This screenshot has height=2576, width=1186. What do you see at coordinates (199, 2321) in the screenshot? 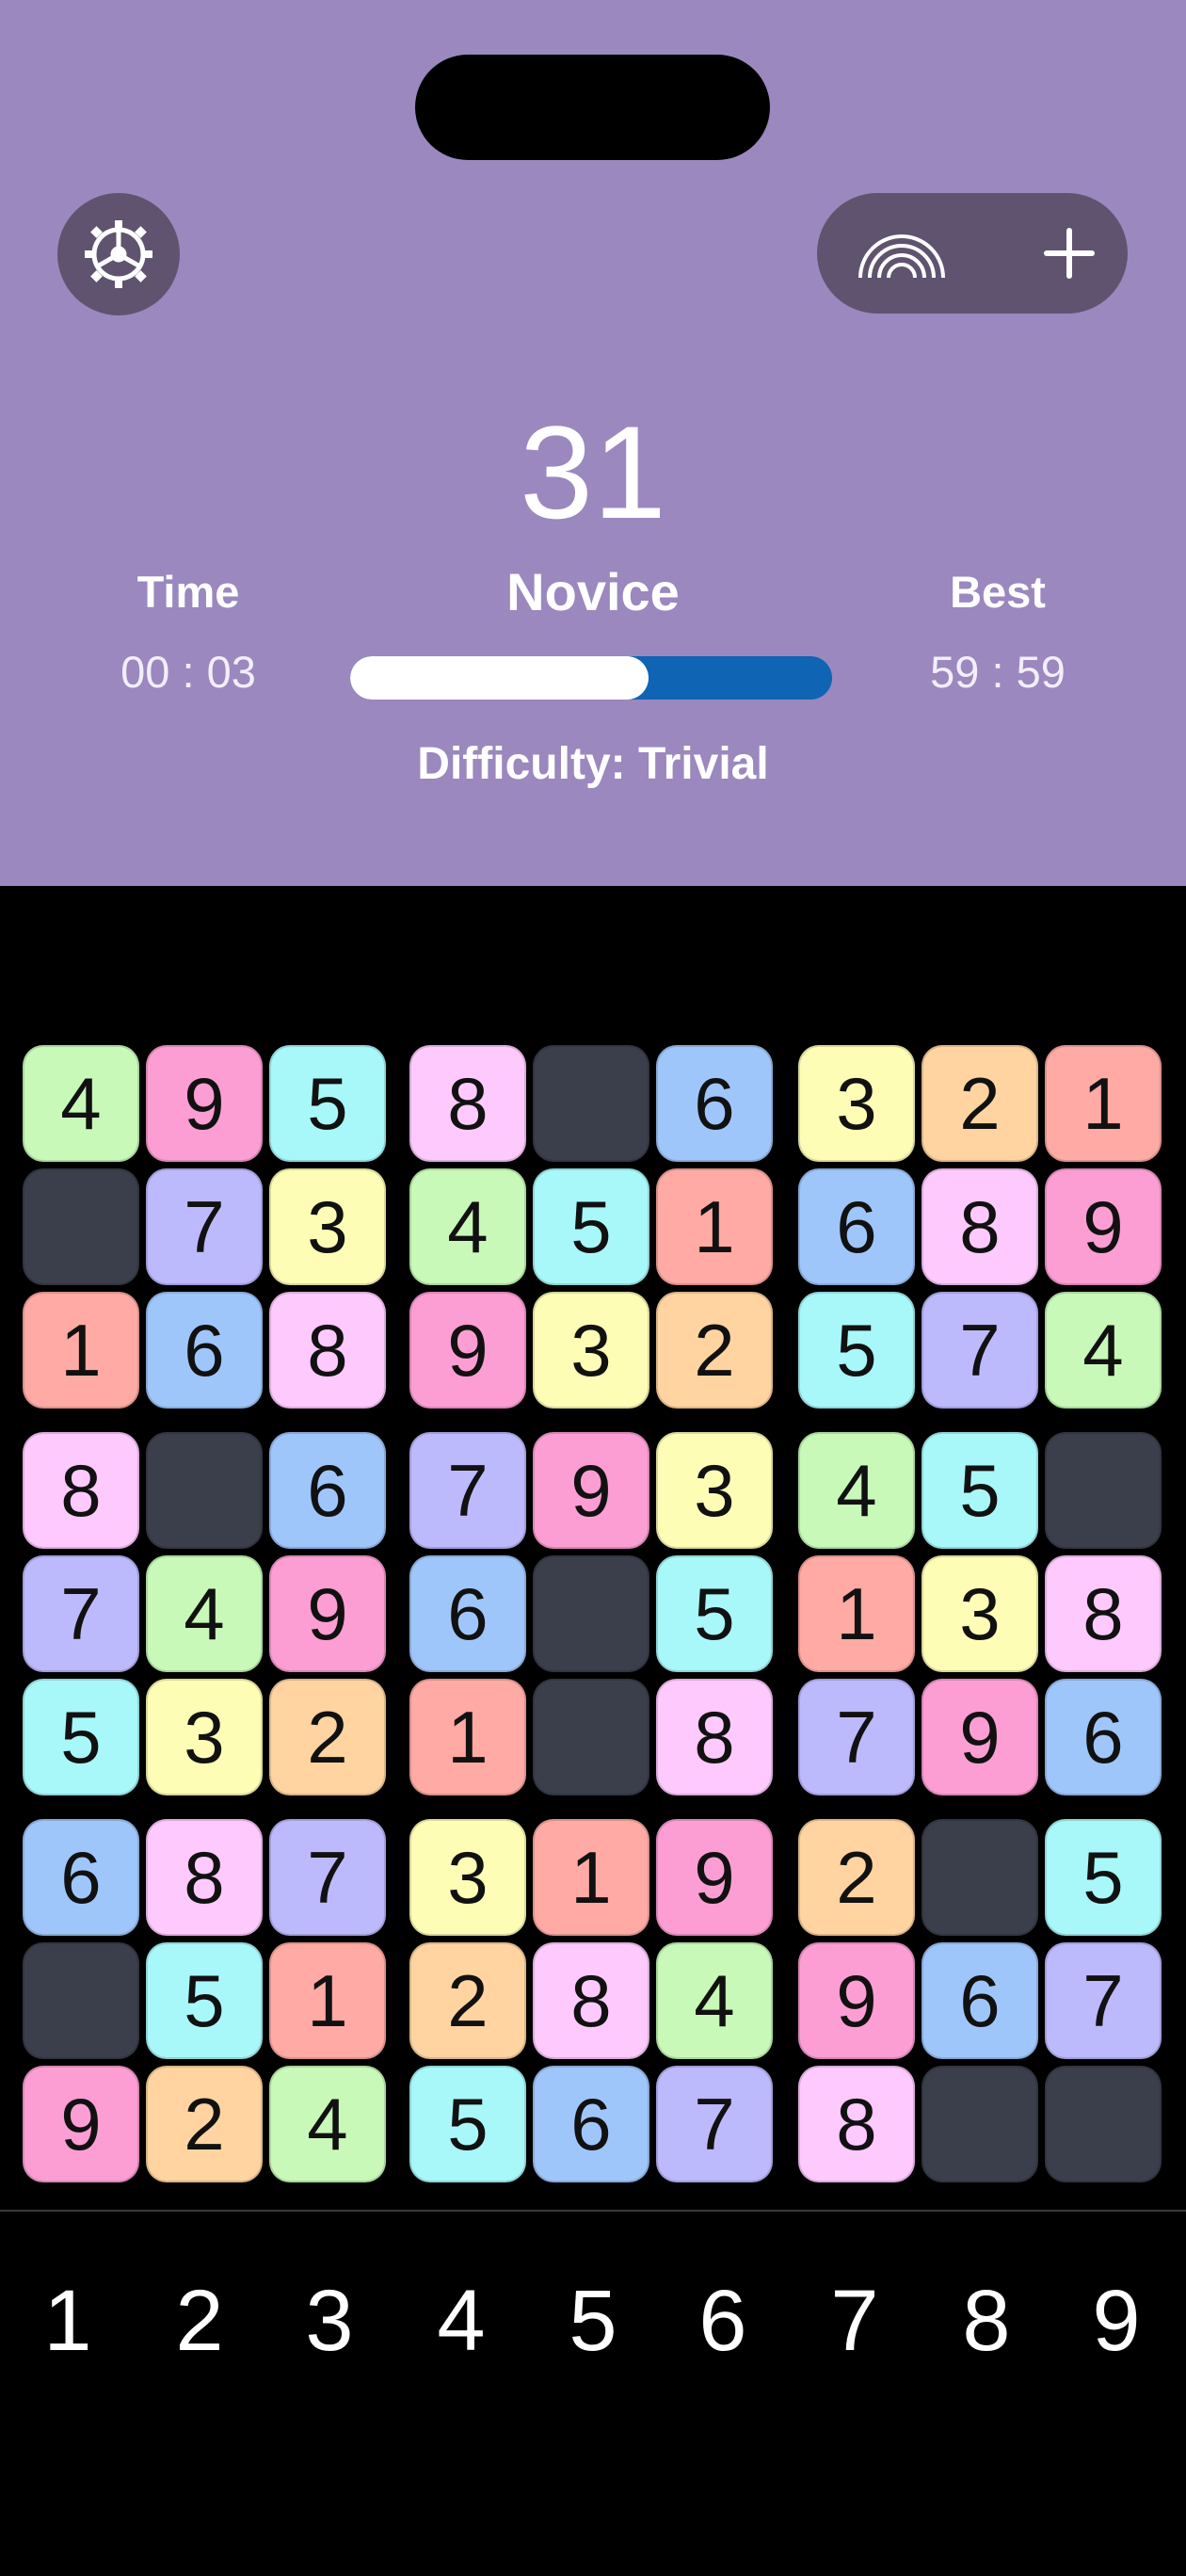
I see `number-pad-button-2: 2` at bounding box center [199, 2321].